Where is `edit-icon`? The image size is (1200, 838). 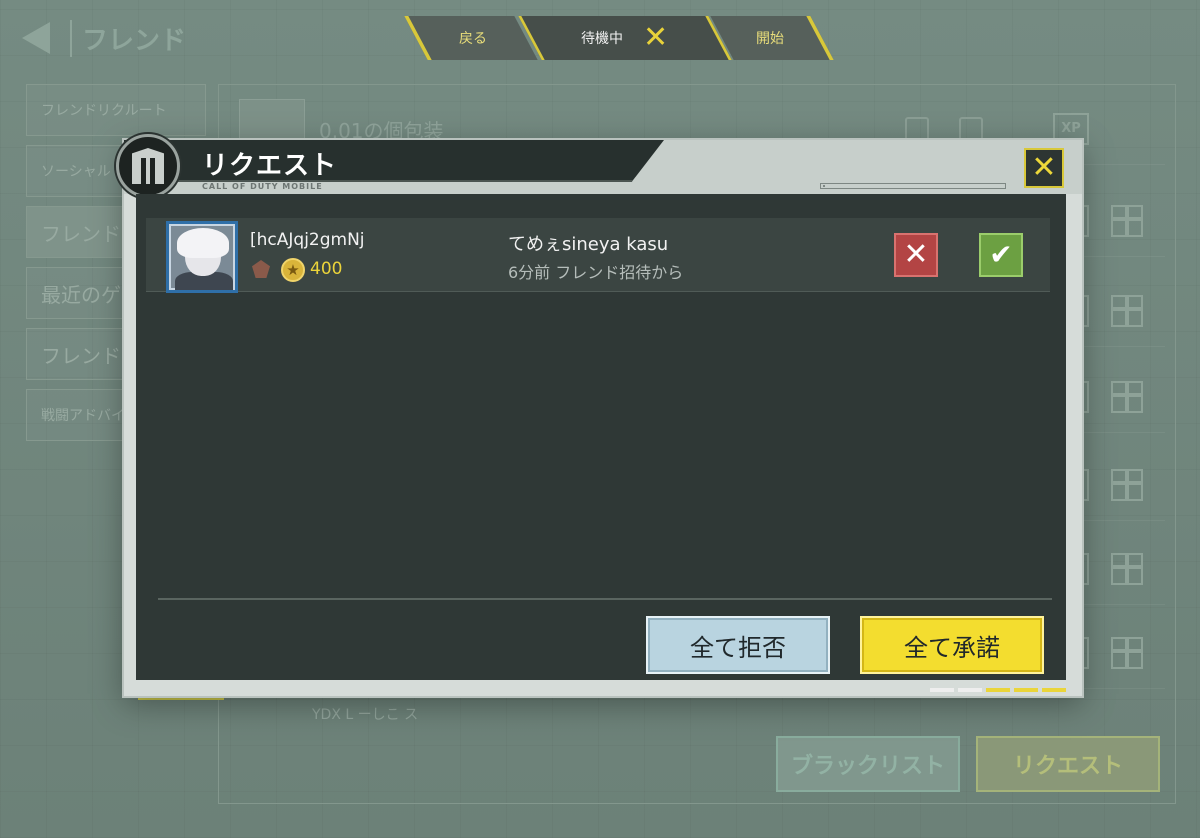
edit-icon is located at coordinates (917, 129).